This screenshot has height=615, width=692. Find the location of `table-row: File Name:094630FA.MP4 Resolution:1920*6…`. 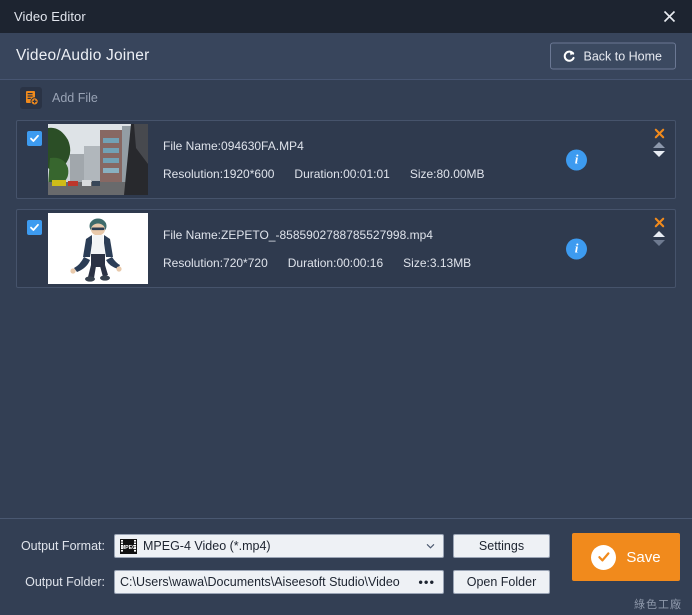

table-row: File Name:094630FA.MP4 Resolution:1920*6… is located at coordinates (346, 159).